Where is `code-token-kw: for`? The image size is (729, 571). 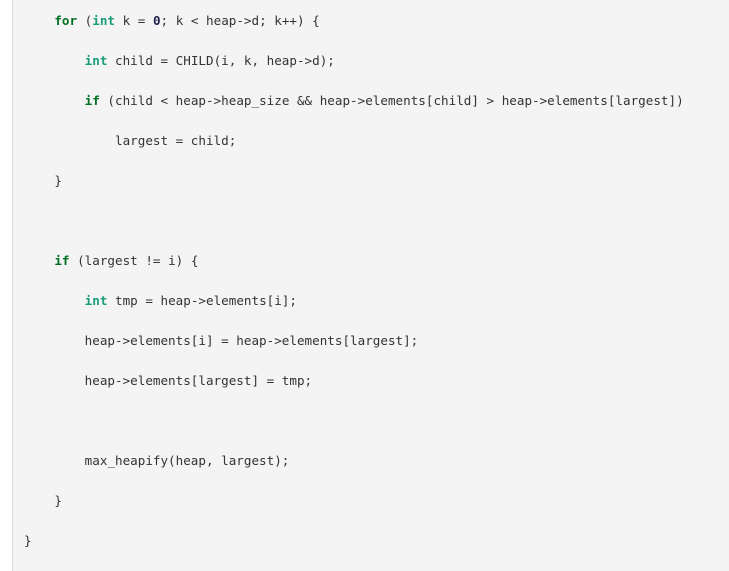 code-token-kw: for is located at coordinates (66, 20).